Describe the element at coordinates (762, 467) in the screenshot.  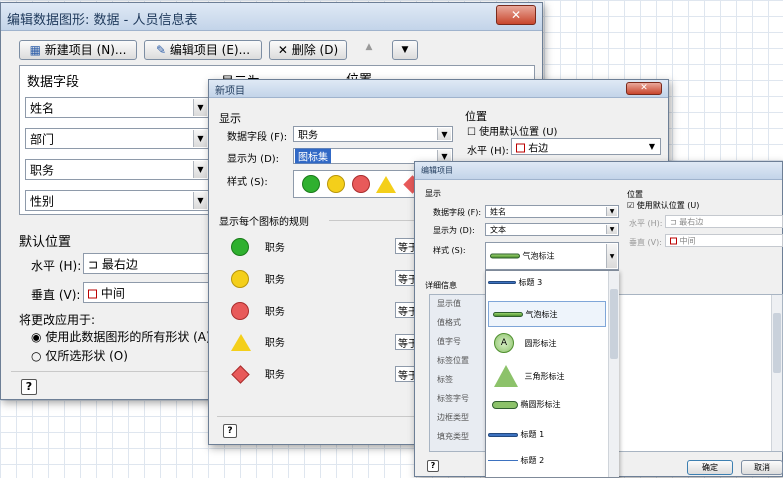
I see `cancel-button: 取消` at that location.